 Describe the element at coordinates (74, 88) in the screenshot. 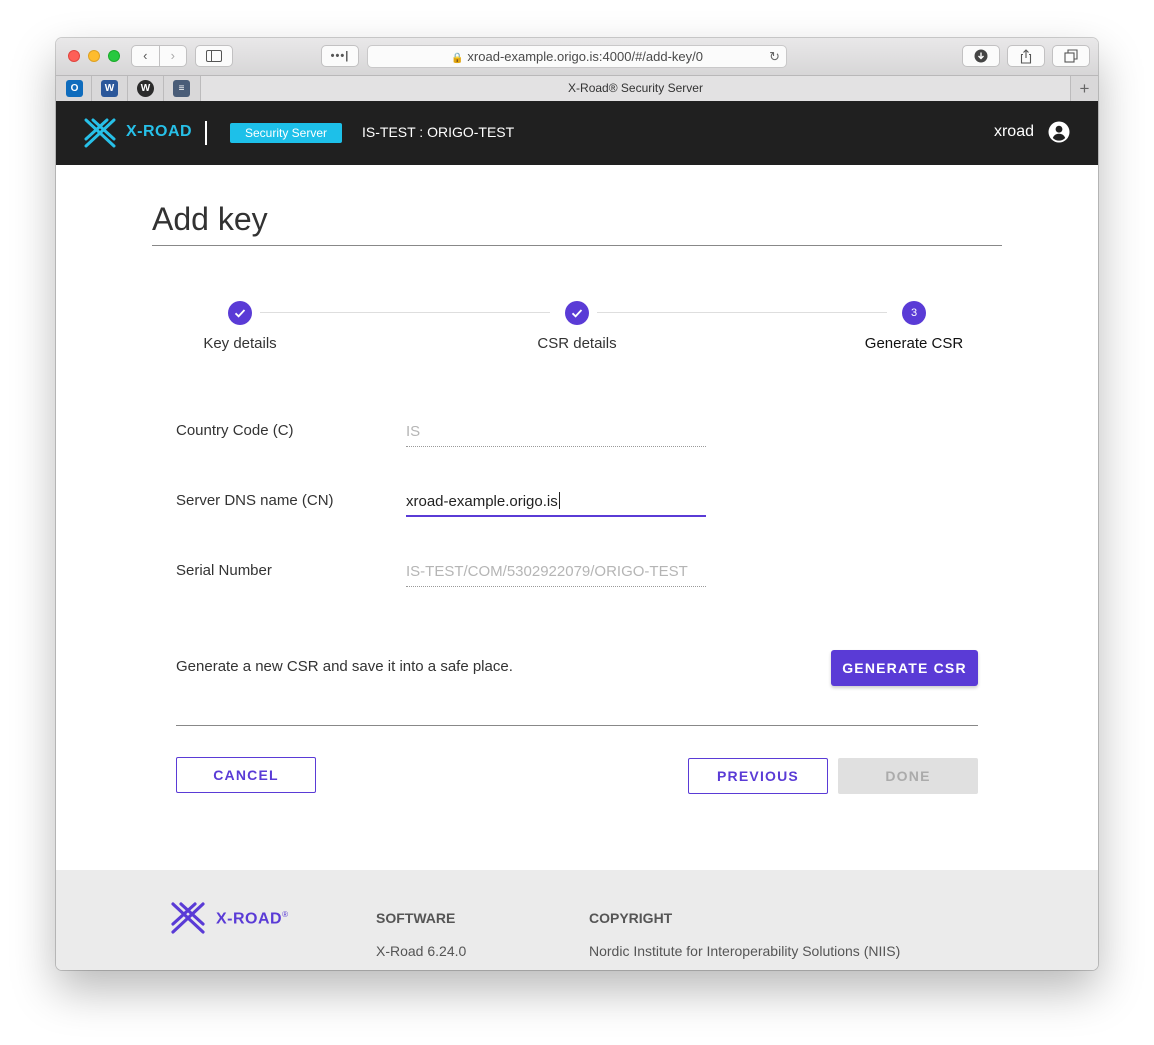

I see `outlook-icon: O` at that location.